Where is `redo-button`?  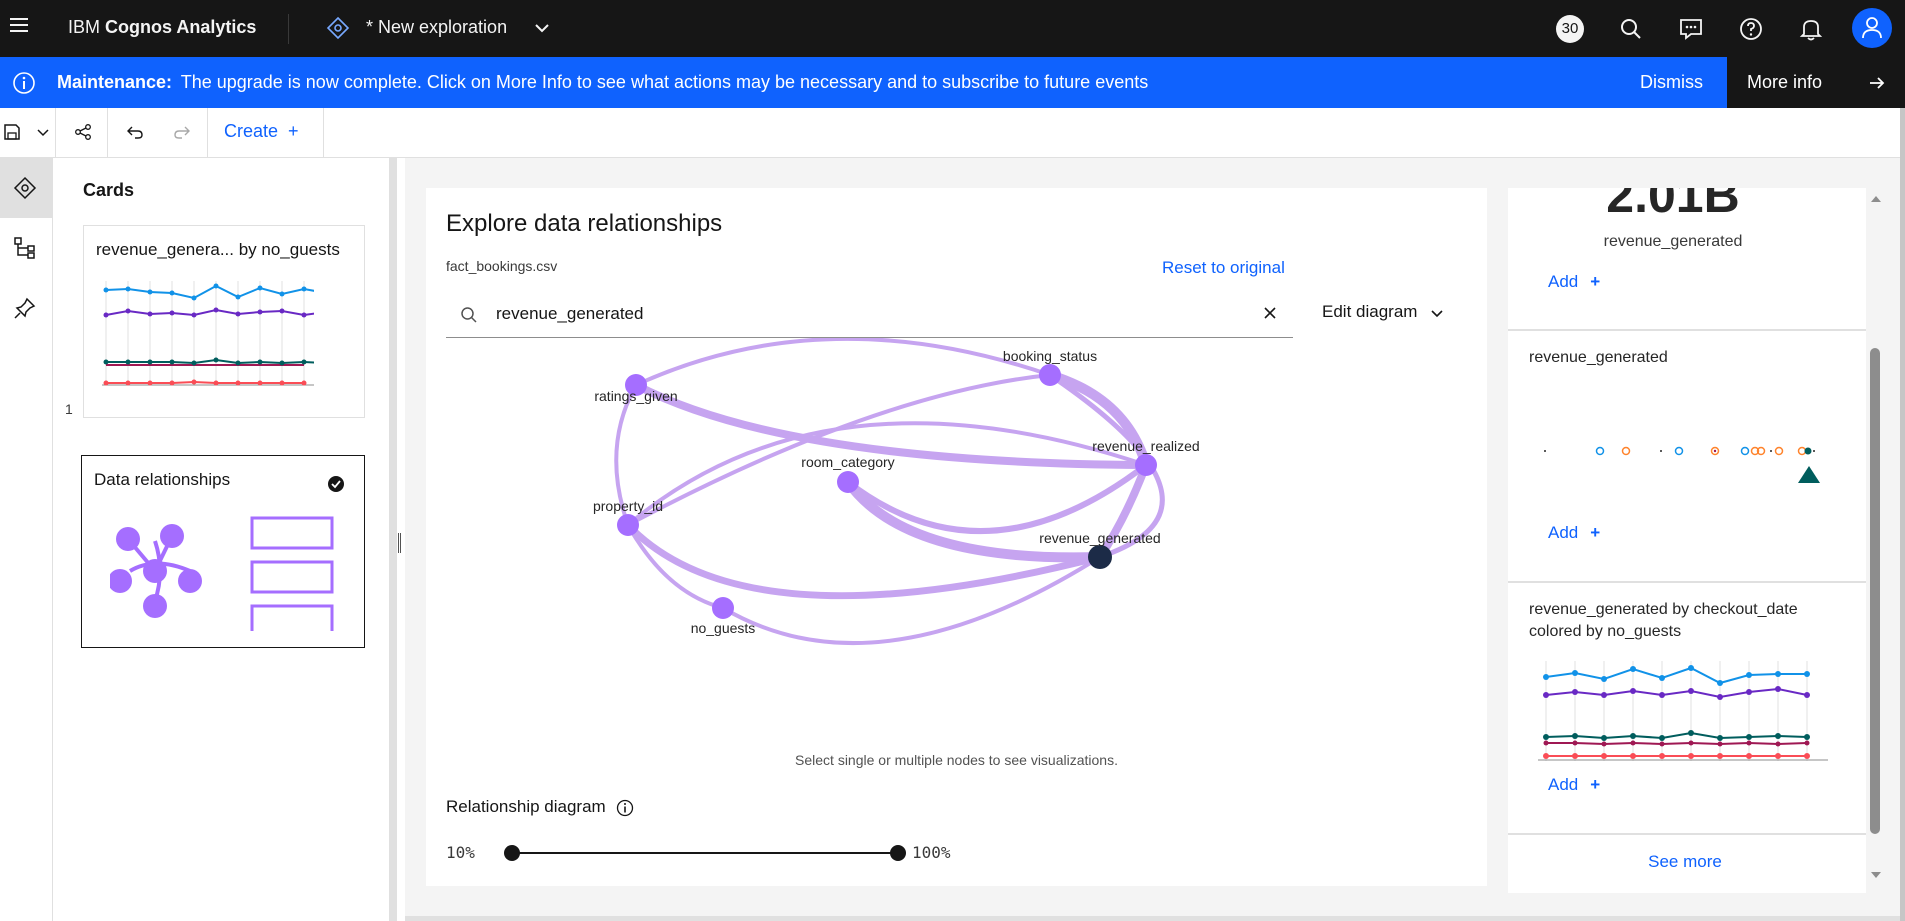 redo-button is located at coordinates (183, 133).